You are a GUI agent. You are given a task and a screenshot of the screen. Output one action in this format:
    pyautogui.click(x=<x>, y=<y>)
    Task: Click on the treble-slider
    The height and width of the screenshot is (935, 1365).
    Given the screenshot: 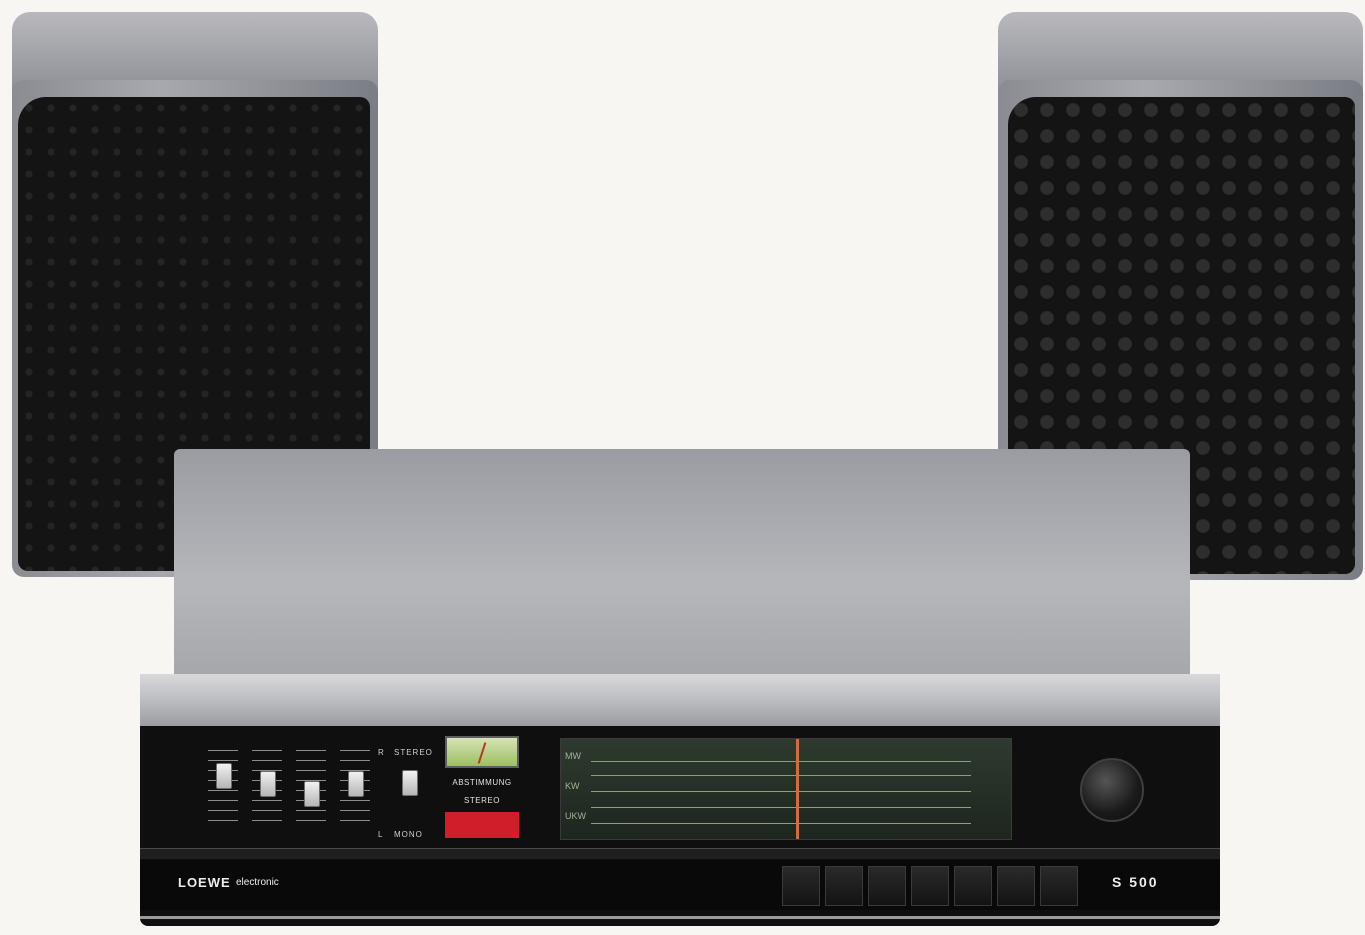 What is the action you would take?
    pyautogui.click(x=312, y=794)
    